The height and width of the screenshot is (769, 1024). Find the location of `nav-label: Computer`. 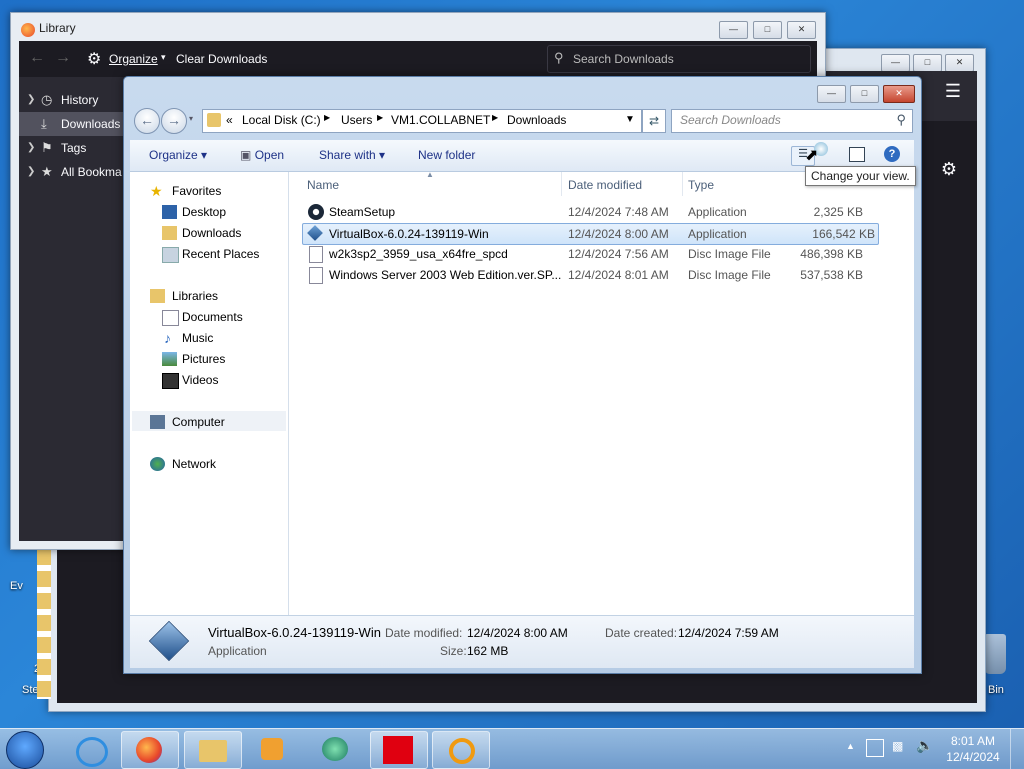

nav-label: Computer is located at coordinates (198, 422).